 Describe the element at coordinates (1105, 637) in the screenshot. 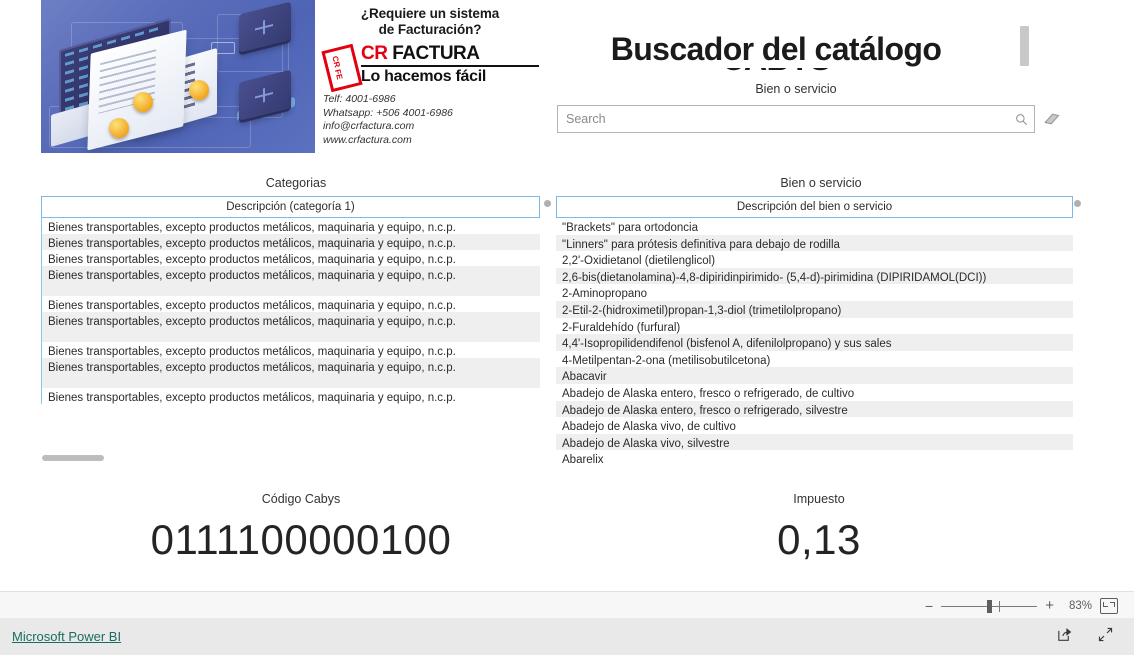

I see `fullscreen-icon` at that location.